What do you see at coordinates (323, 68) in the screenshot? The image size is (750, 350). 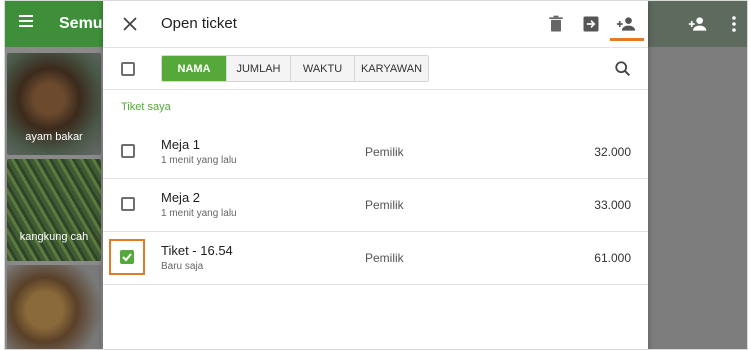 I see `tab-waktu: WAKTU` at bounding box center [323, 68].